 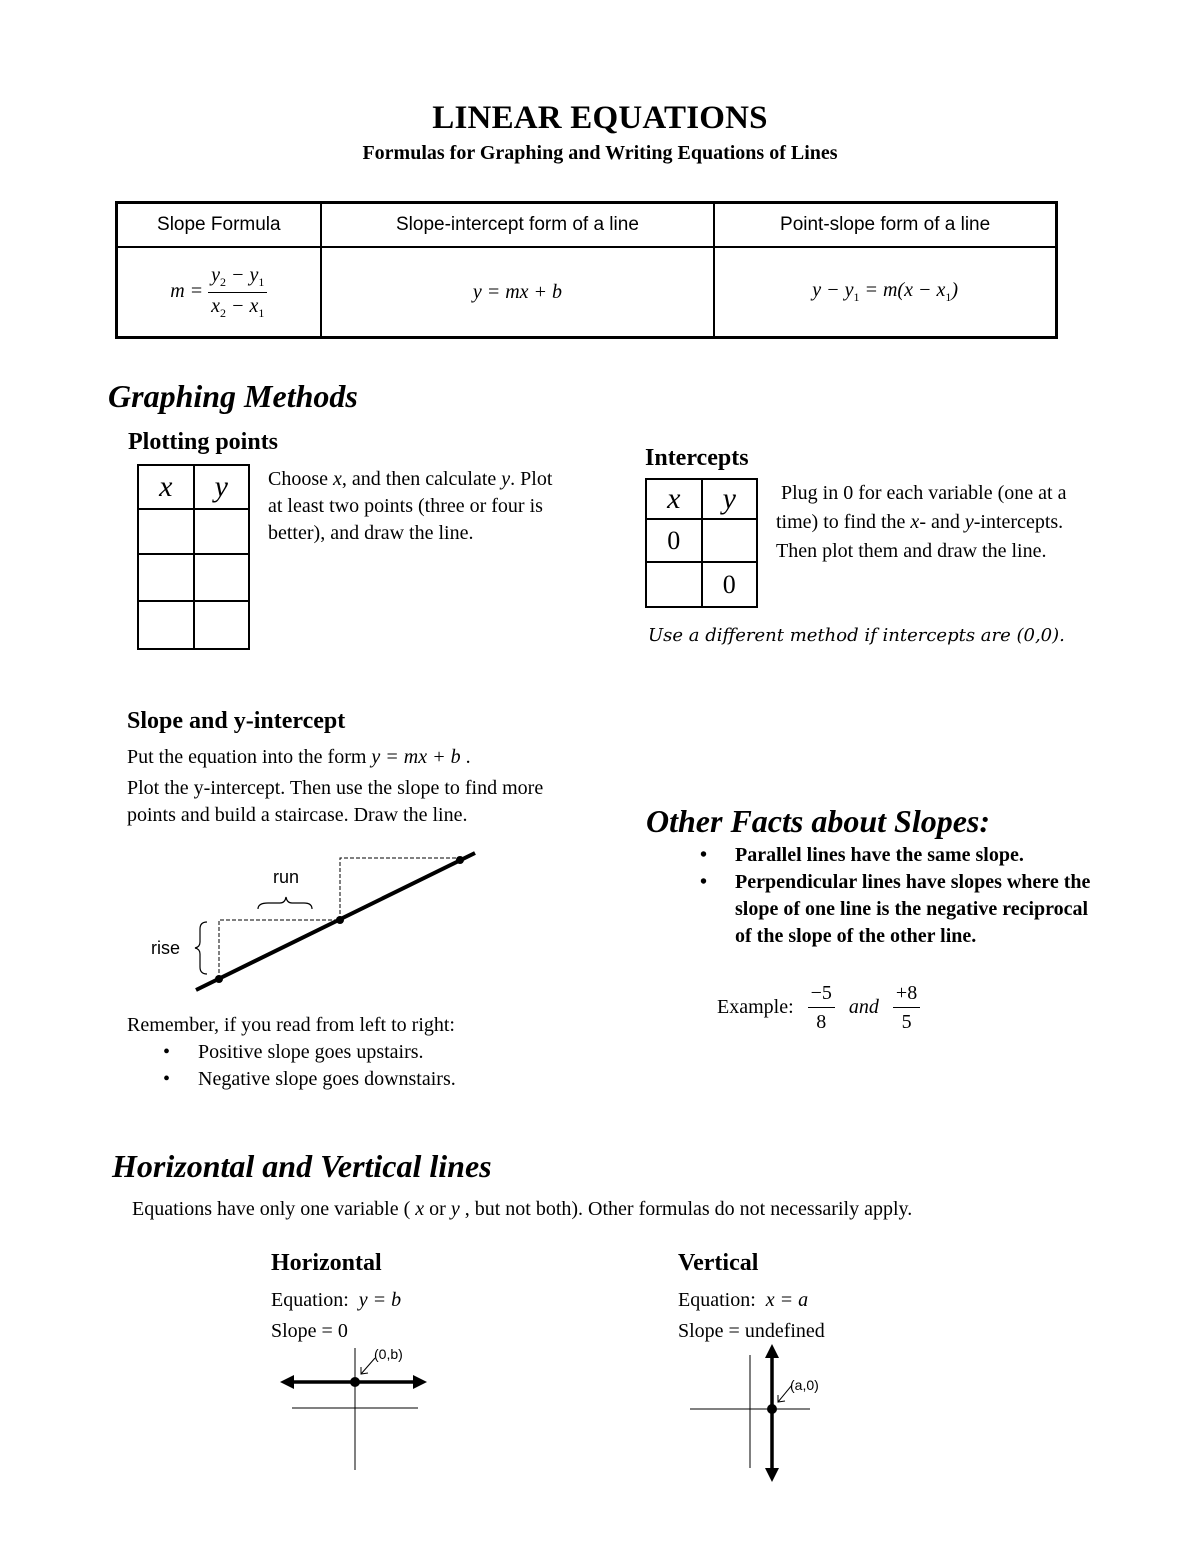 I want to click on vertical-heading: Vertical, so click(x=718, y=1263).